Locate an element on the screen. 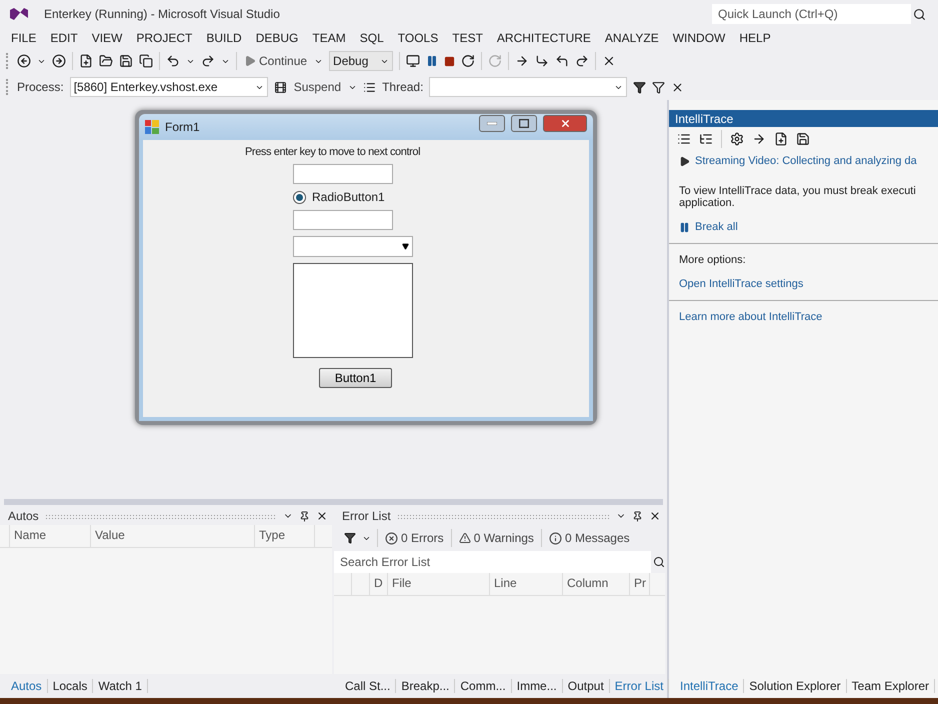  radio-indicator is located at coordinates (299, 197).